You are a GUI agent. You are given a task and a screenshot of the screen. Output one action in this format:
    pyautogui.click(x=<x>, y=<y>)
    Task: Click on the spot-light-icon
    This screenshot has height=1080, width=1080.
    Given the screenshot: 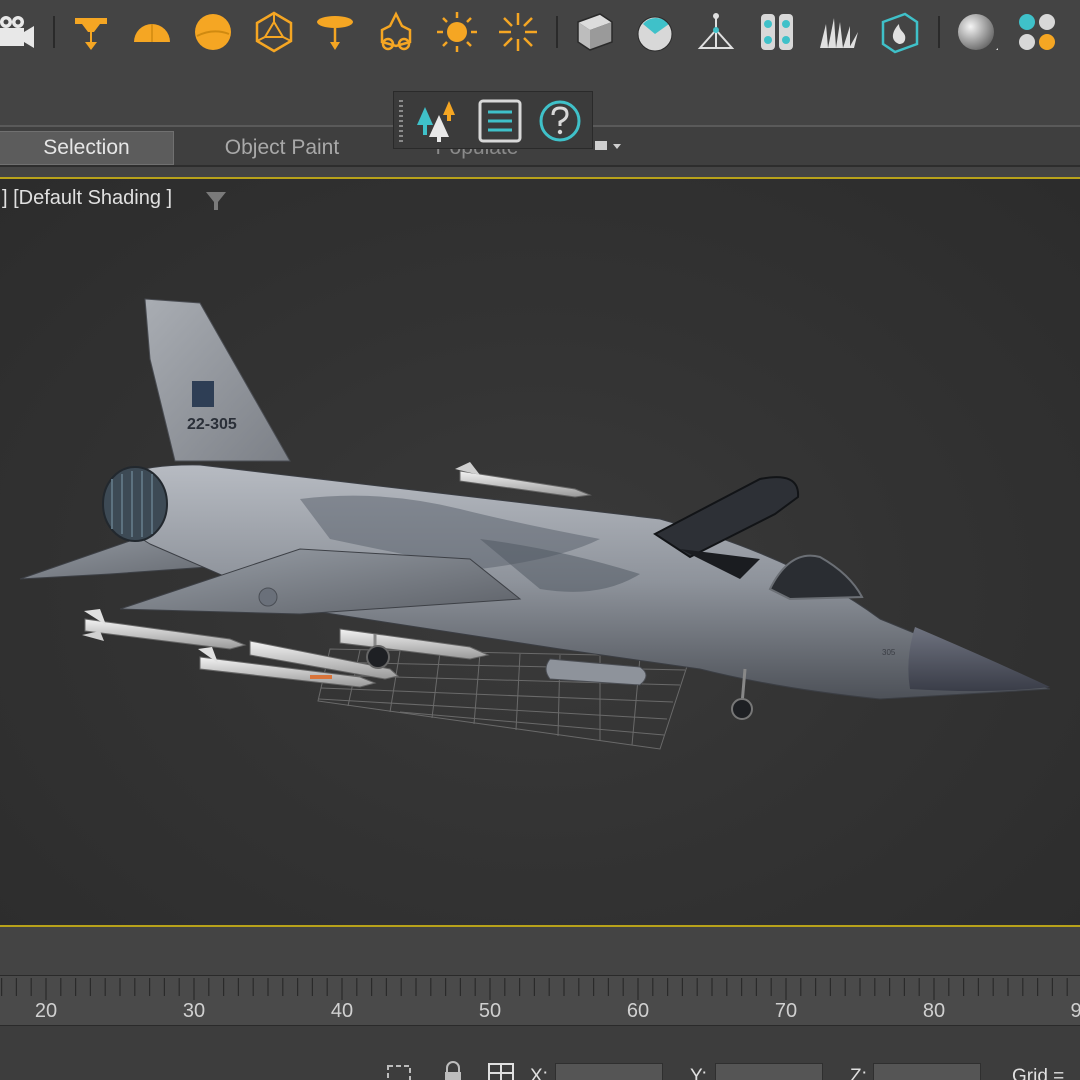 What is the action you would take?
    pyautogui.click(x=335, y=32)
    